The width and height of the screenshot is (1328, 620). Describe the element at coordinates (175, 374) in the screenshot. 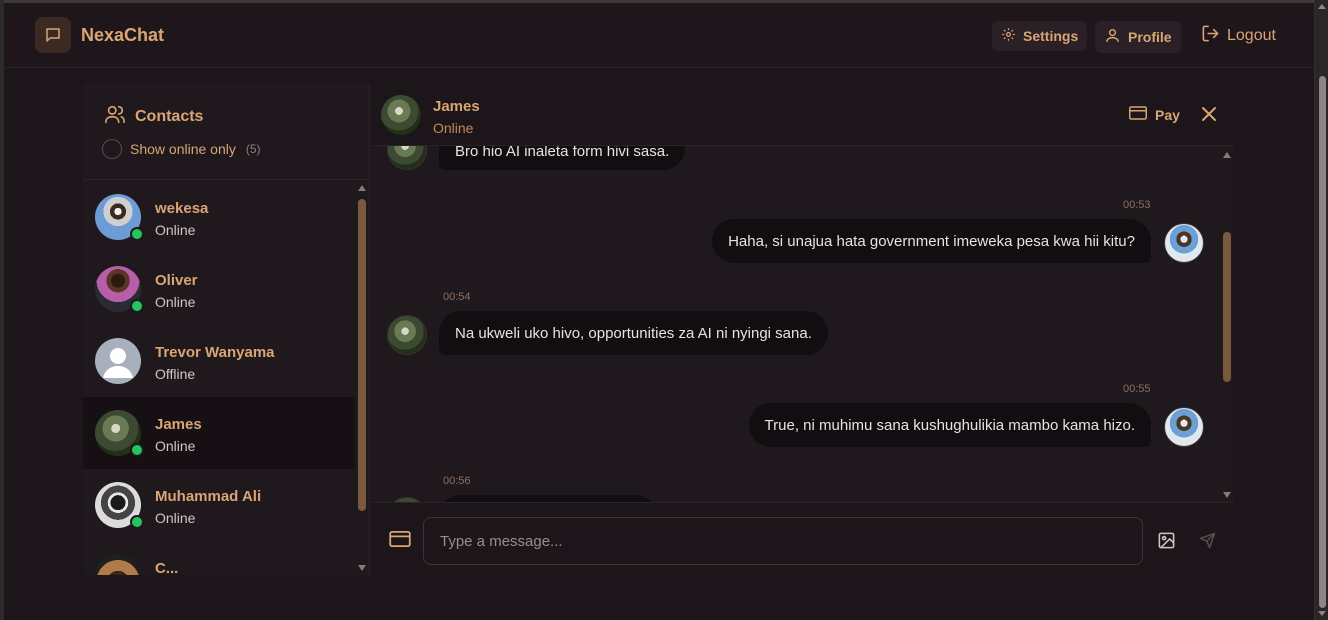

I see `contact-status: Offline` at that location.